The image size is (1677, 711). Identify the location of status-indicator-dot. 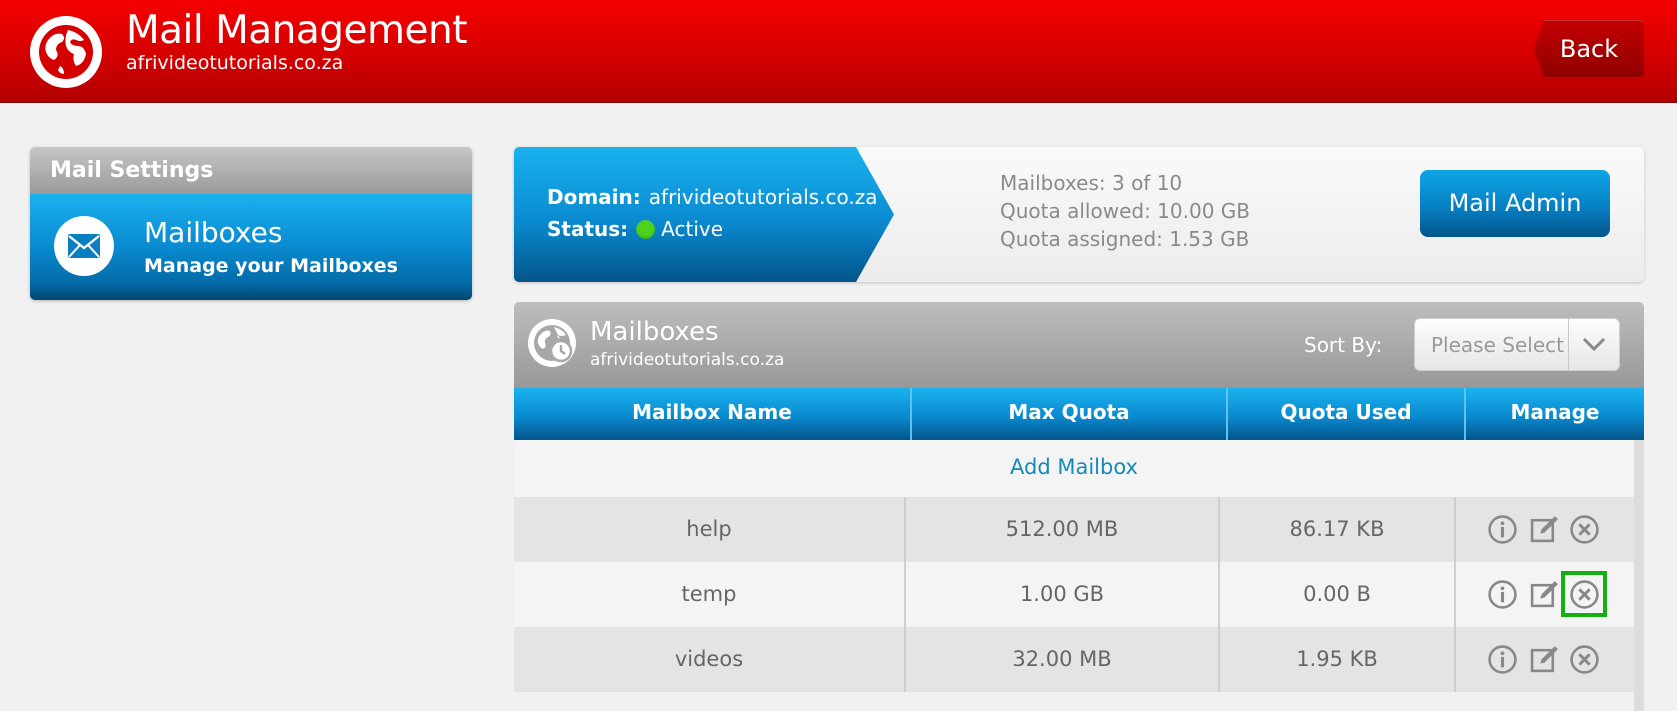
(646, 229).